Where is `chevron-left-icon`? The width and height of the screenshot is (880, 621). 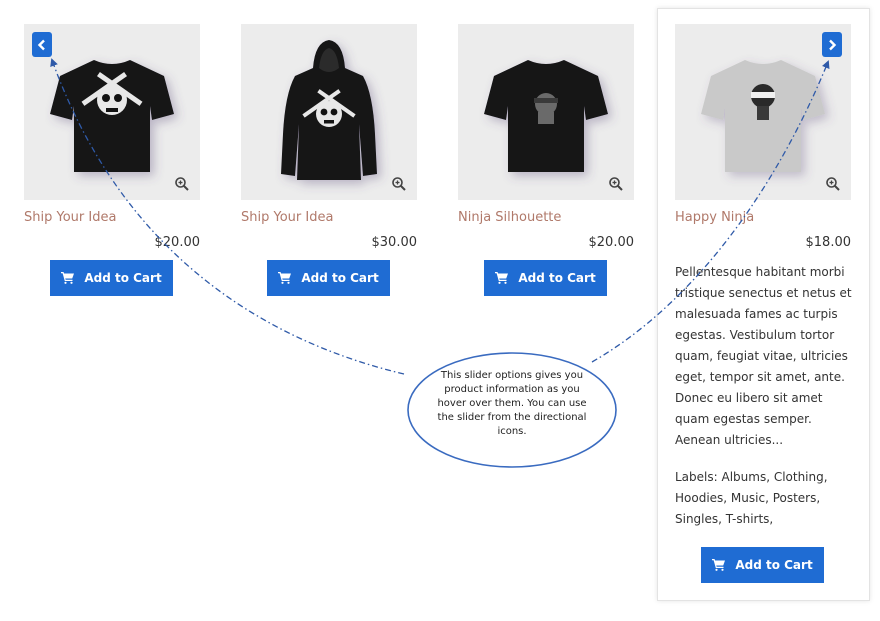
chevron-left-icon is located at coordinates (41, 44).